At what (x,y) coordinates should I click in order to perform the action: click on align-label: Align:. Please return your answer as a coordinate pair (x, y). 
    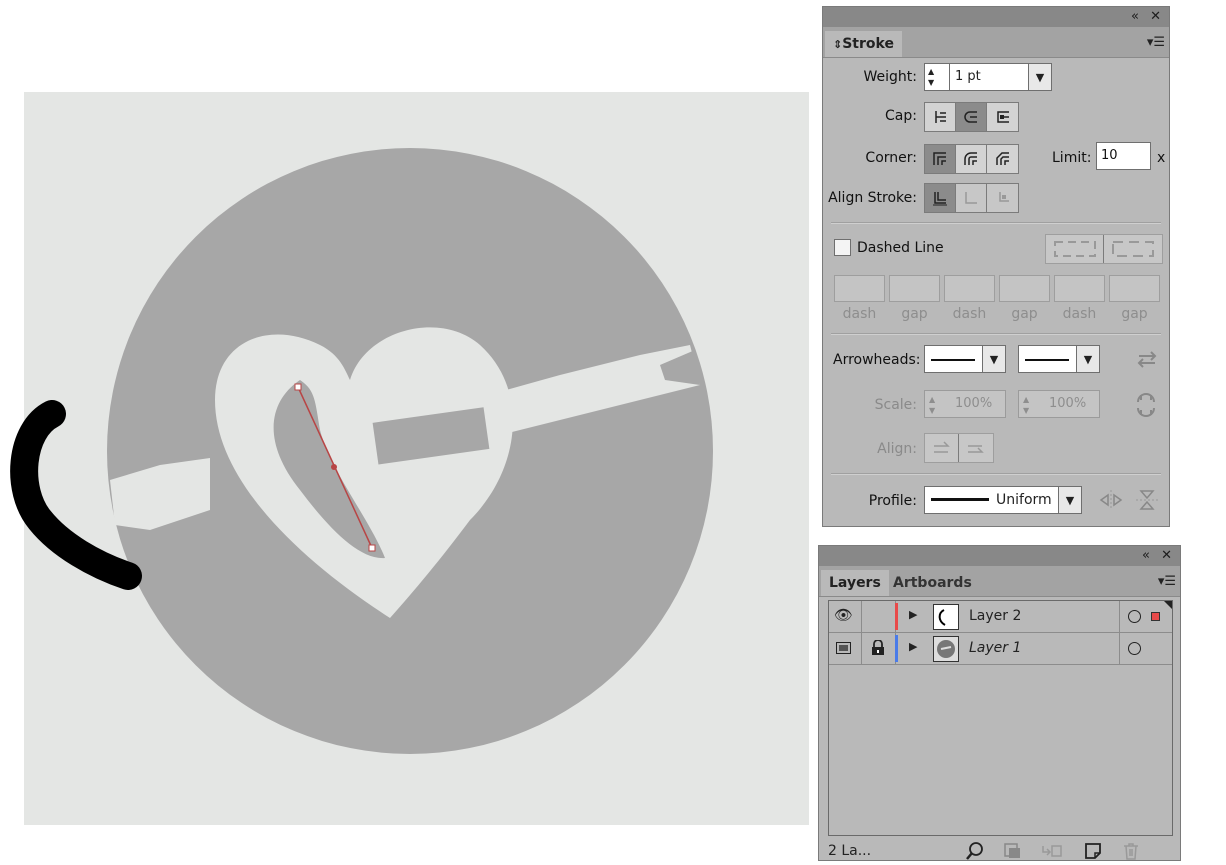
    Looking at the image, I should click on (897, 449).